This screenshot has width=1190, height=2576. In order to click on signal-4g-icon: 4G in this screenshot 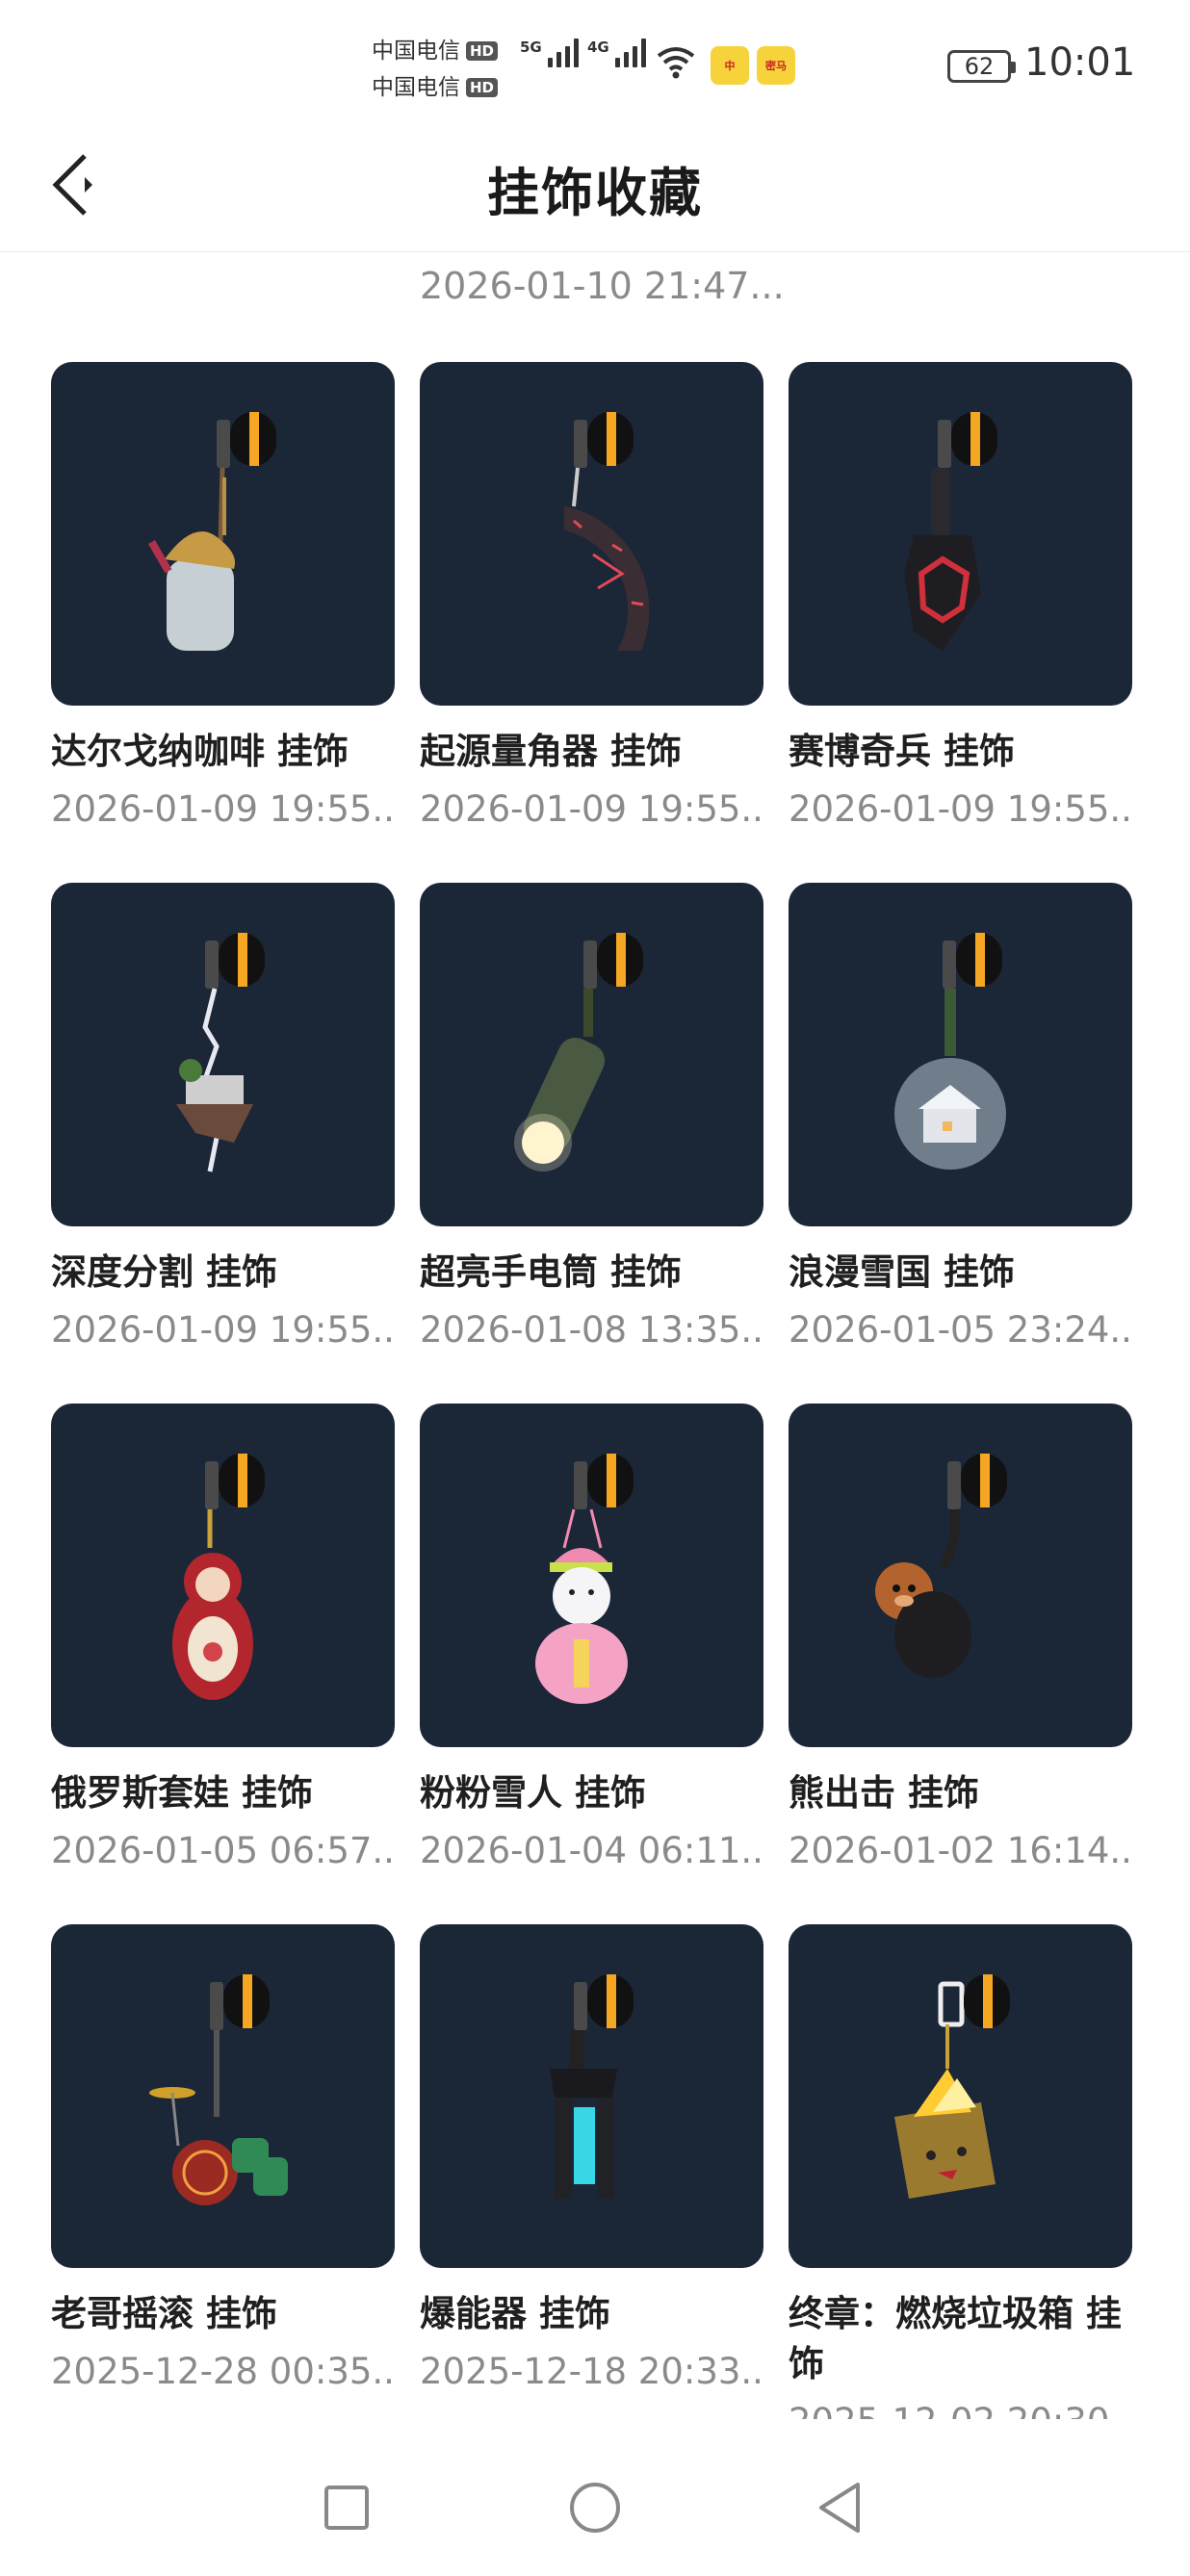, I will do `click(617, 53)`.